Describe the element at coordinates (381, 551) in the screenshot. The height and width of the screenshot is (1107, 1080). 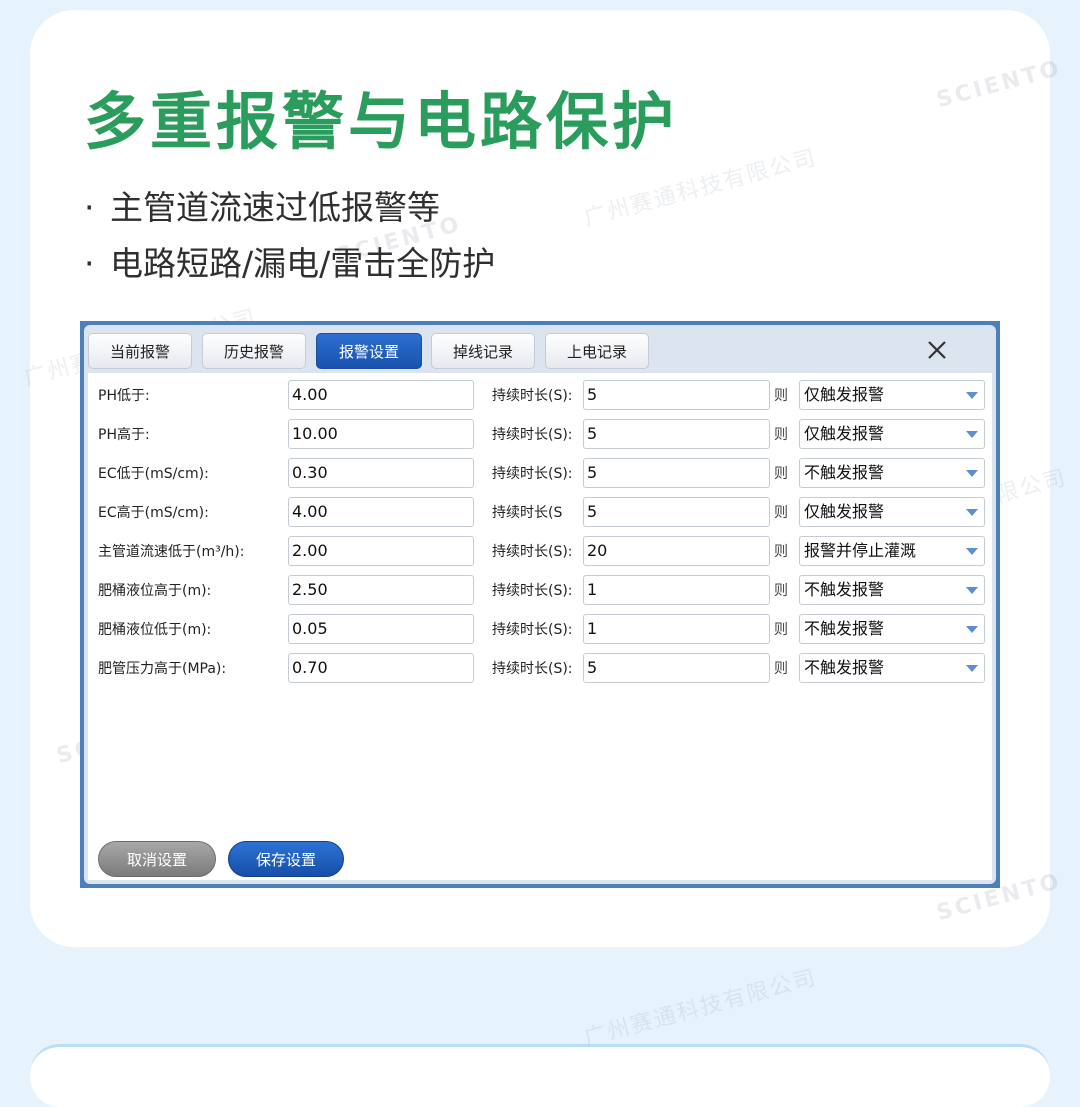
I see `threshold-input: 2.00` at that location.